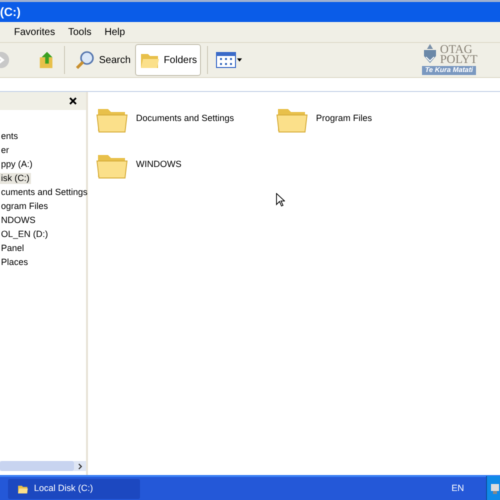 This screenshot has height=500, width=500. What do you see at coordinates (280, 200) in the screenshot?
I see `mouse-pointer-icon` at bounding box center [280, 200].